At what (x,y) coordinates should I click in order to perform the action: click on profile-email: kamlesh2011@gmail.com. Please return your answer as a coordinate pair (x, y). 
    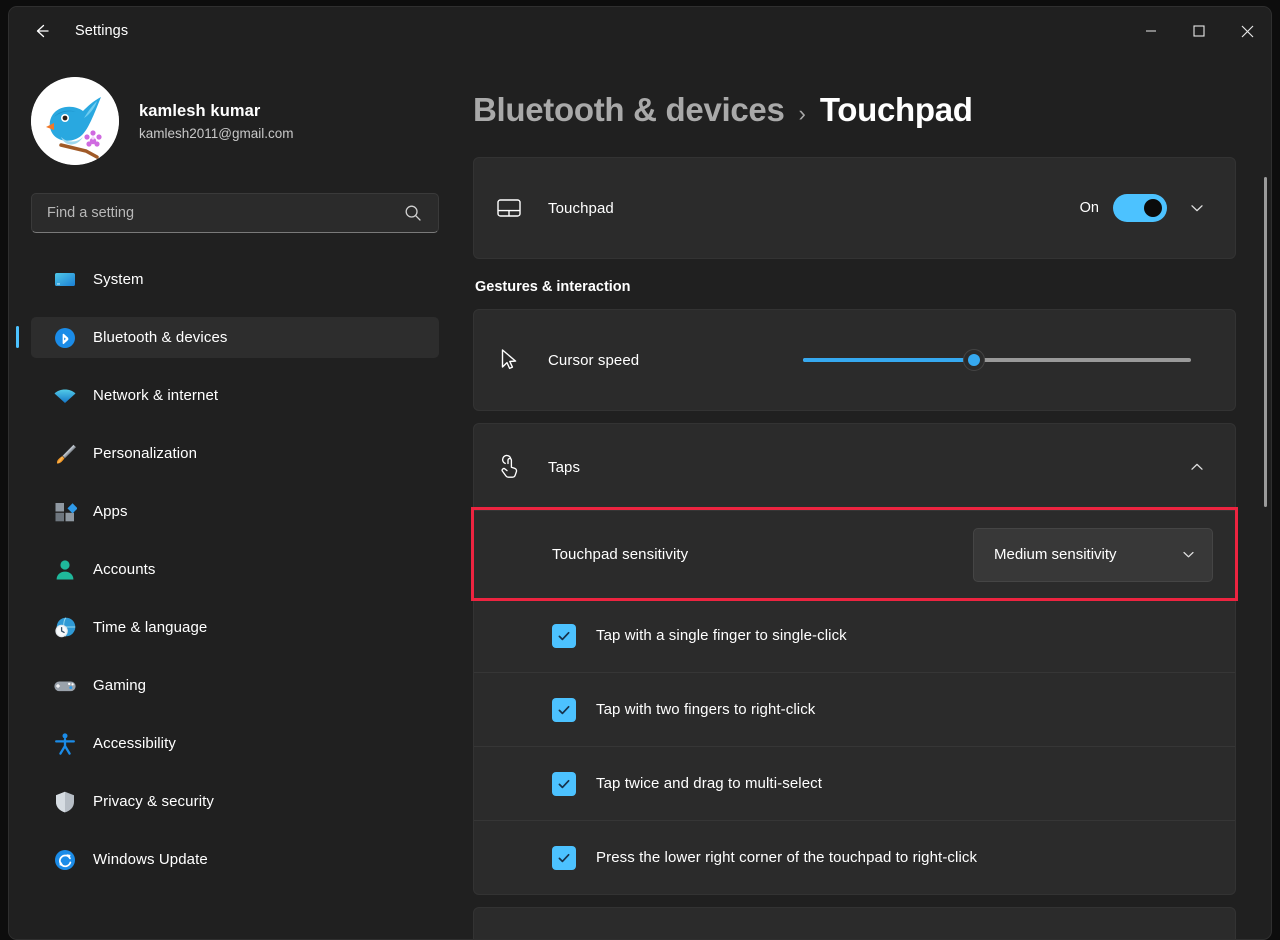
    Looking at the image, I should click on (216, 133).